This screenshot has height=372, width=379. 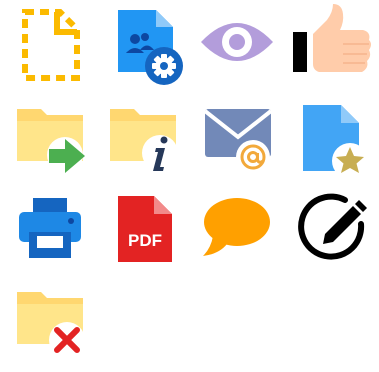 I want to click on dashed-document-icon, so click(x=50, y=45).